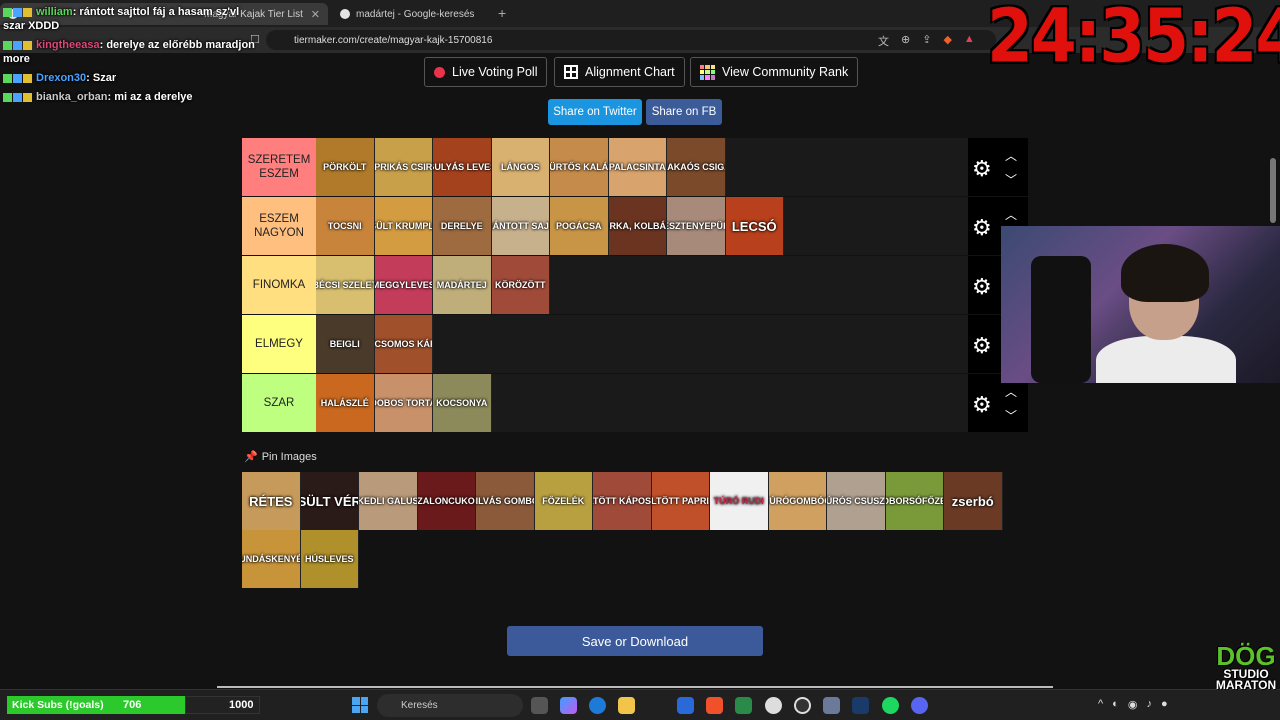 This screenshot has width=1280, height=720. I want to click on tier-label: FINOMKA, so click(279, 285).